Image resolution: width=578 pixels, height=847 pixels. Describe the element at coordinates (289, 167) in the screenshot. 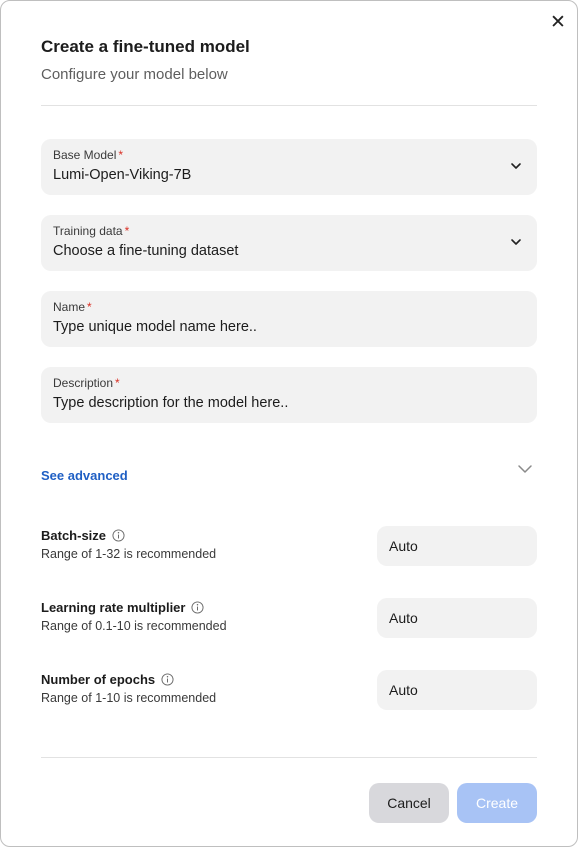

I see `base-model-select: Base Model * Lumi-Open-Viking-7B` at that location.